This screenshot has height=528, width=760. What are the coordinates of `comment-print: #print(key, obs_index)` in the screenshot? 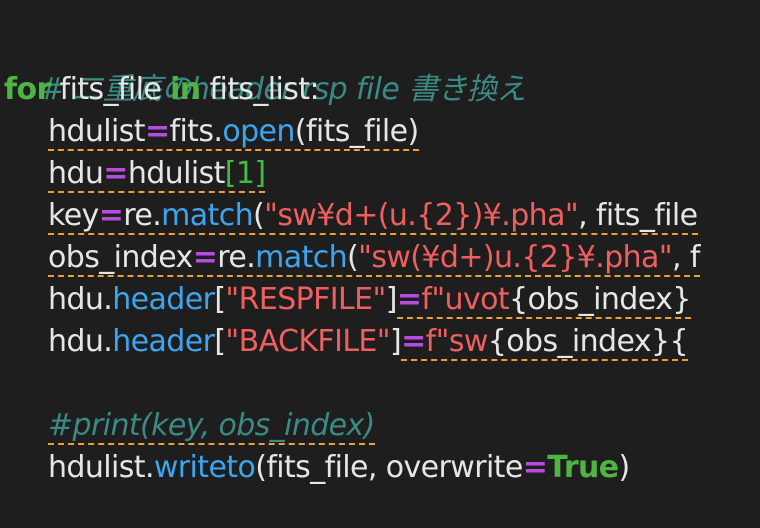 It's located at (211, 426).